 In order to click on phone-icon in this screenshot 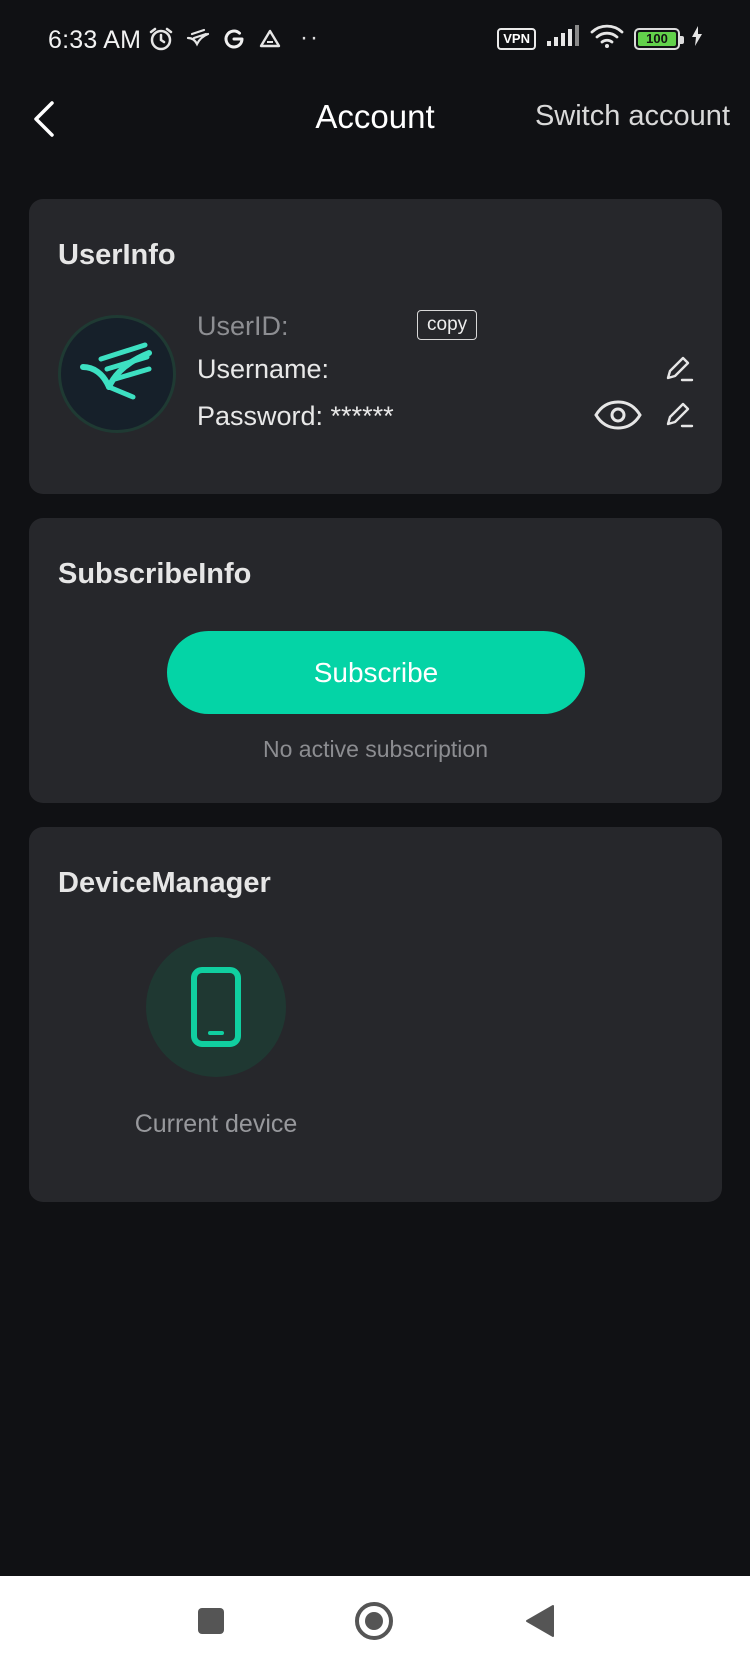, I will do `click(216, 1007)`.